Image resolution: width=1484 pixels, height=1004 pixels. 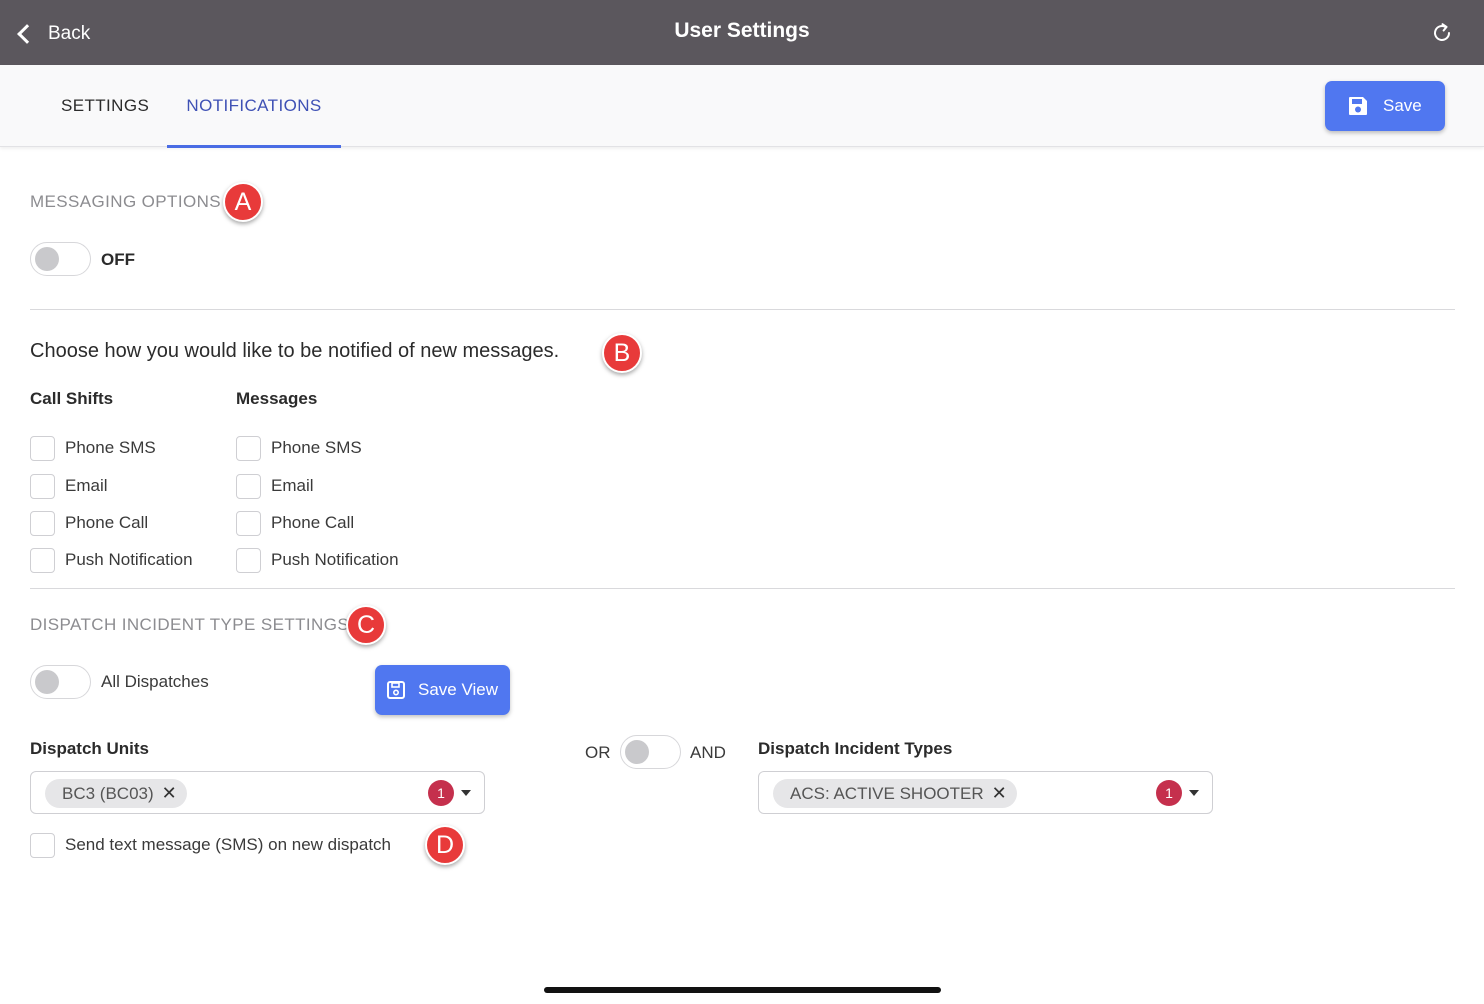 What do you see at coordinates (228, 844) in the screenshot?
I see `send-sms-label: Send text message (SMS) on new dispatch` at bounding box center [228, 844].